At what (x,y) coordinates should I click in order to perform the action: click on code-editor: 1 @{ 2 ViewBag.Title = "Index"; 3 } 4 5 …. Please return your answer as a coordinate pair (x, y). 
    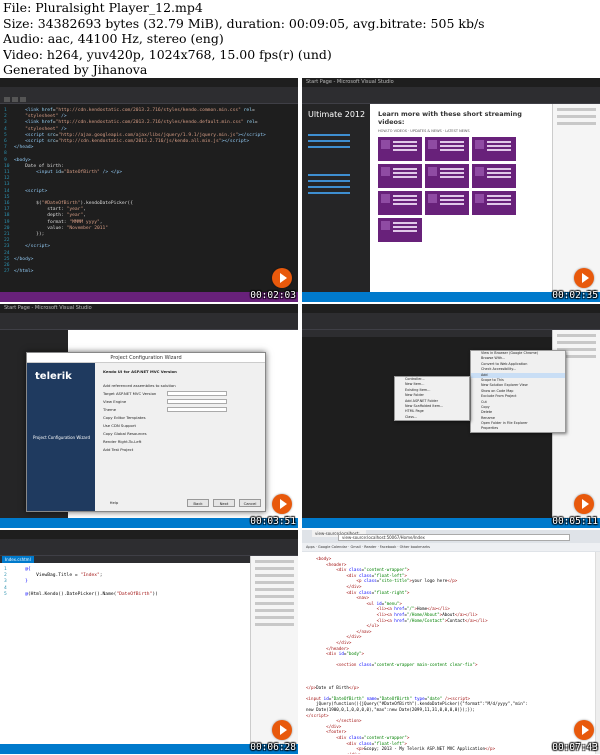
    Looking at the image, I should click on (125, 653).